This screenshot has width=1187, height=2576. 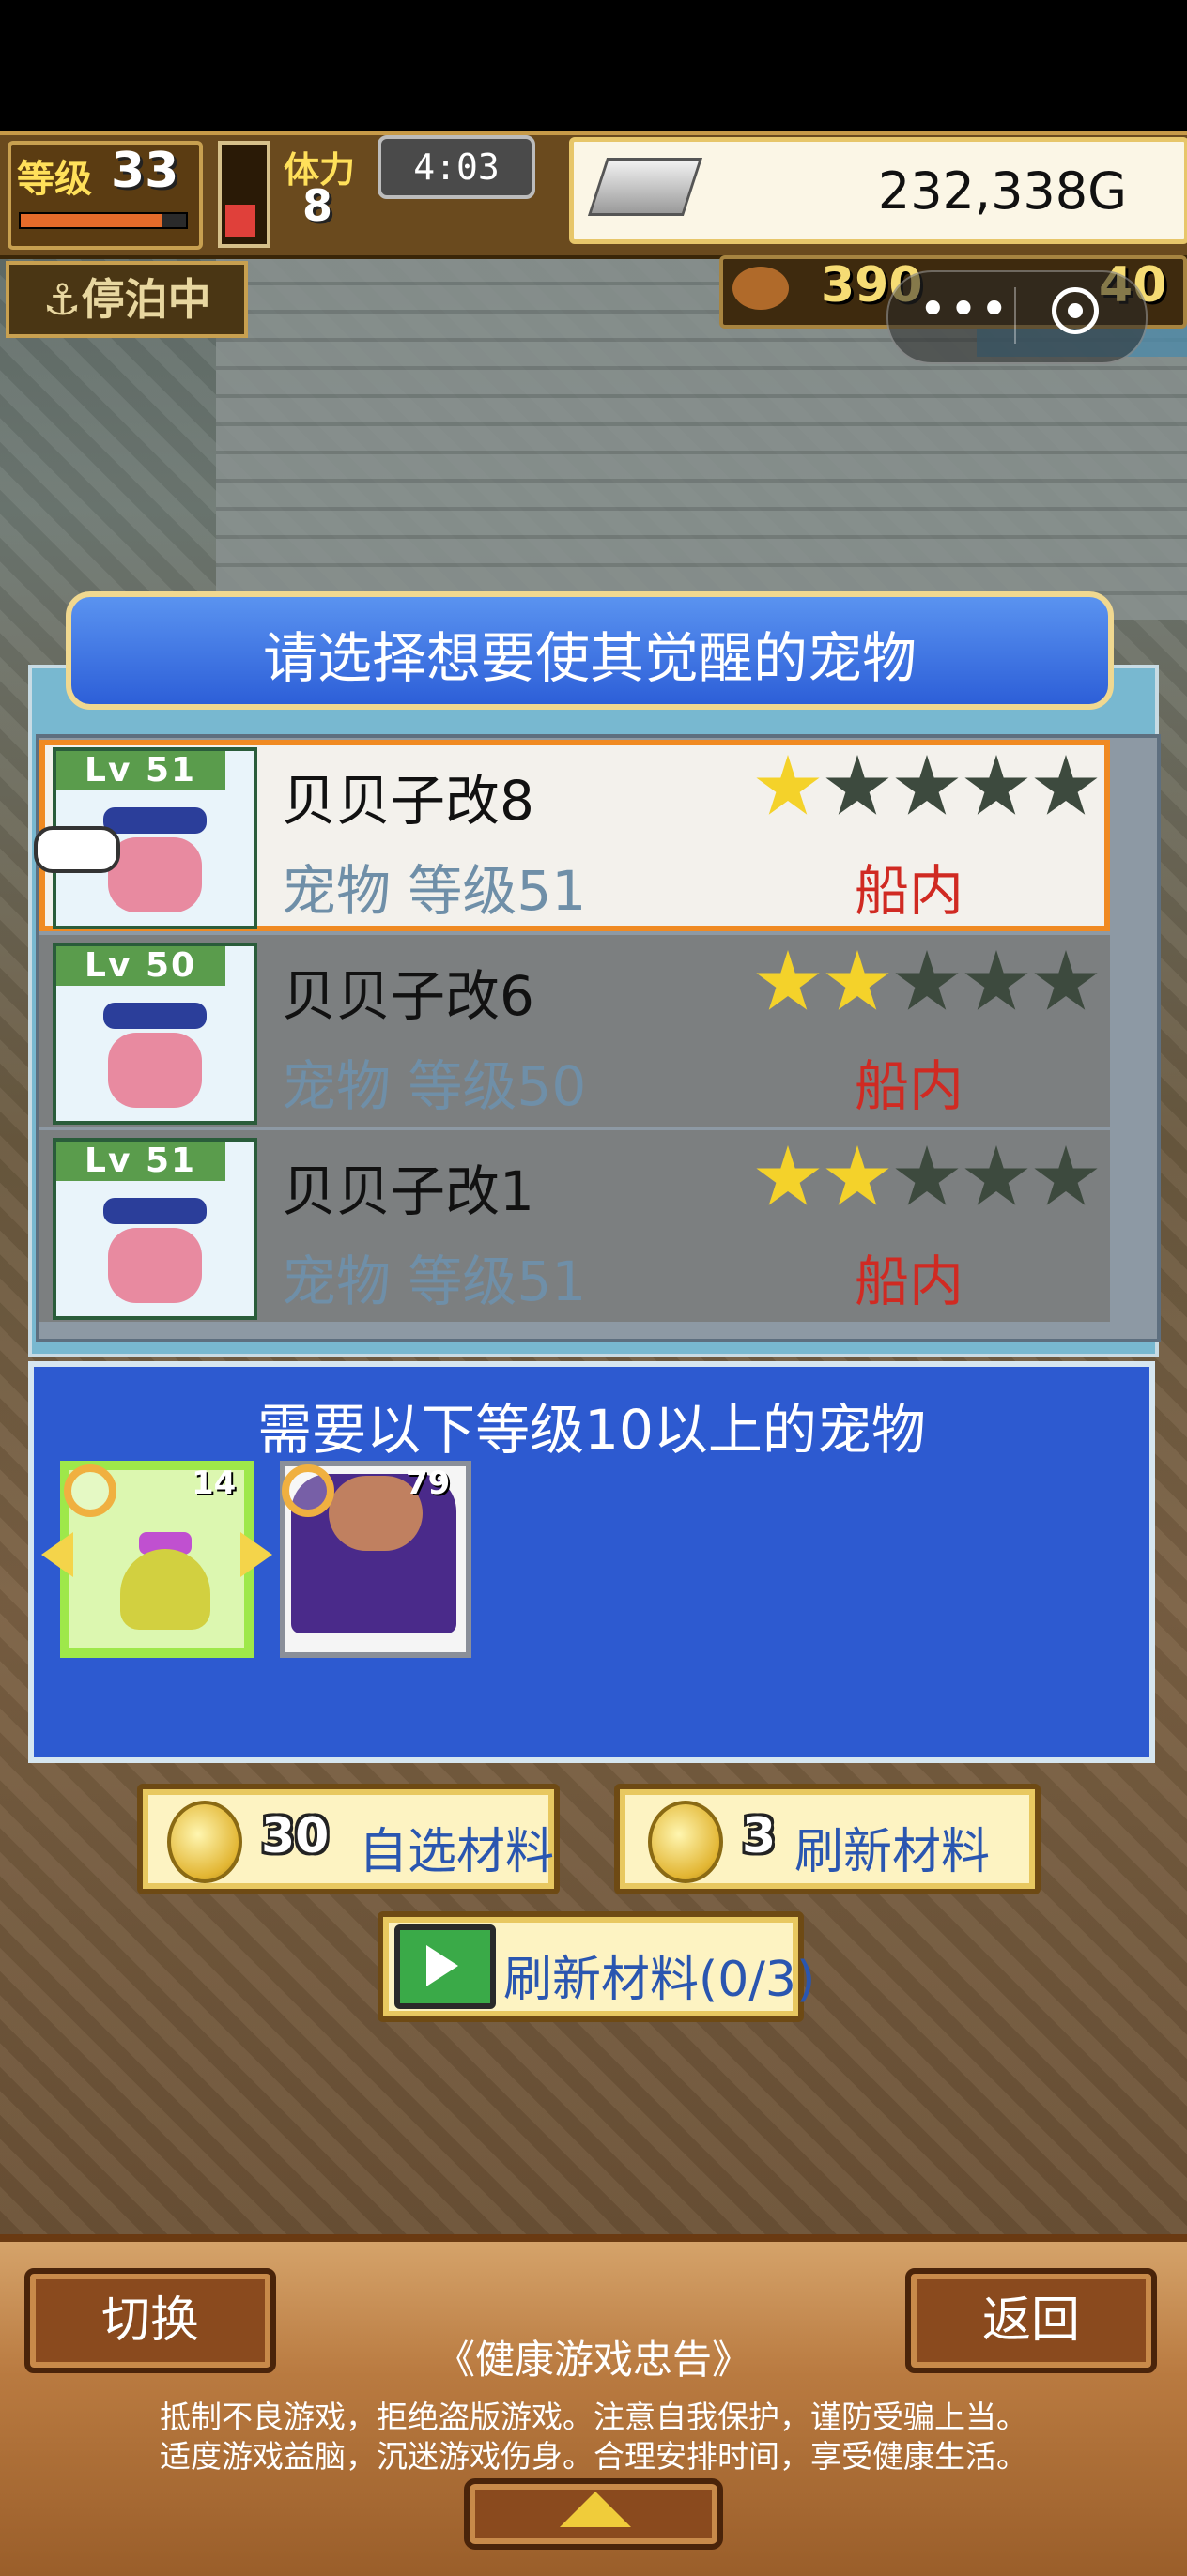 I want to click on exp-bar-fill, so click(x=91, y=221).